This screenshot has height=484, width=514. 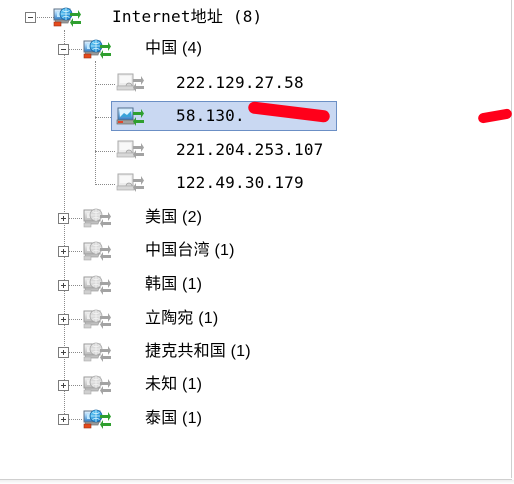 What do you see at coordinates (140, 319) in the screenshot?
I see `tree-node-country: 立陶宛 (1)` at bounding box center [140, 319].